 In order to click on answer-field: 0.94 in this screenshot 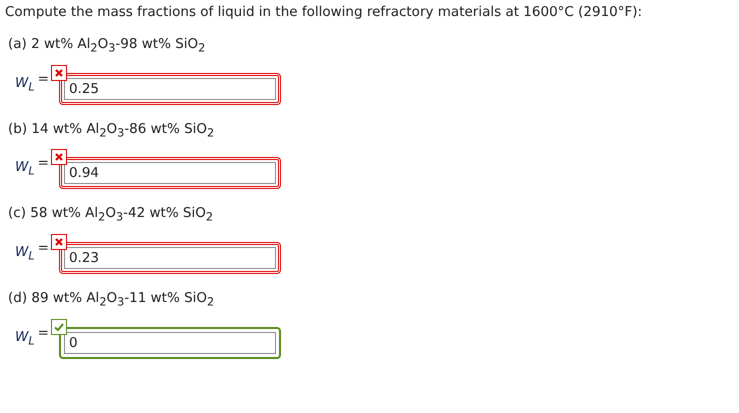, I will do `click(169, 173)`.